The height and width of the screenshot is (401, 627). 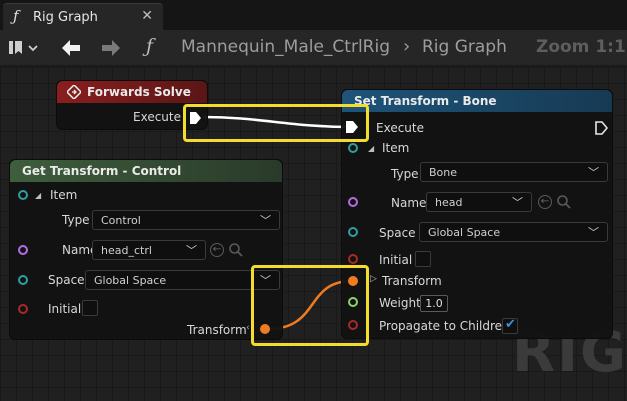 I want to click on space-dropdown: Global Space ﹀, so click(x=513, y=232).